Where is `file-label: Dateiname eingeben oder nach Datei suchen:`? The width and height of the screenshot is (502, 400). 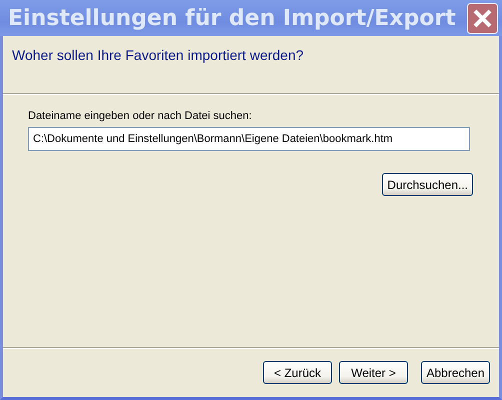
file-label: Dateiname eingeben oder nach Datei suchen: is located at coordinates (140, 116).